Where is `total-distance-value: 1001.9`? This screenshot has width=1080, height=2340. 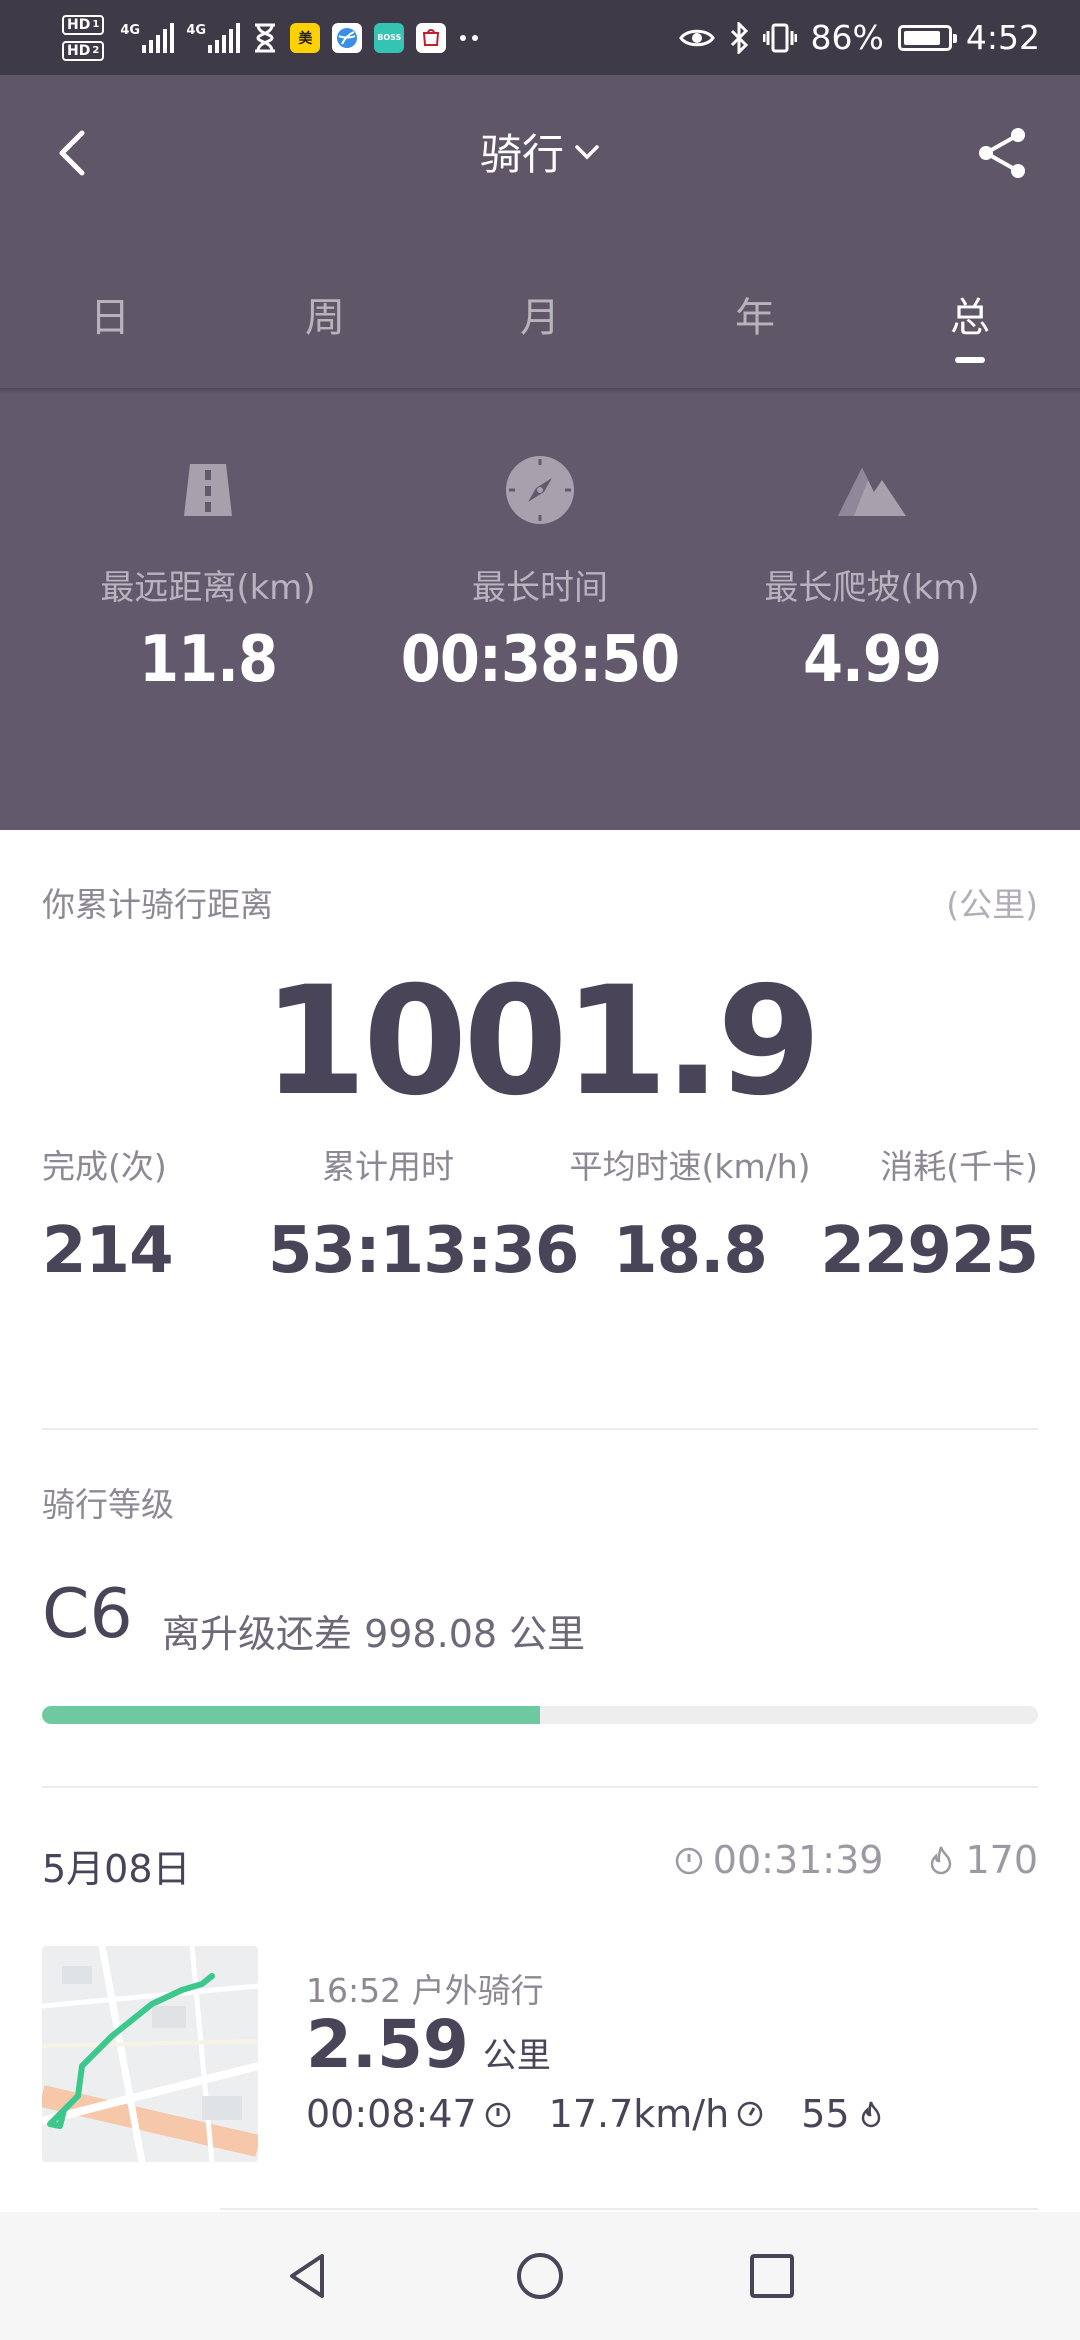 total-distance-value: 1001.9 is located at coordinates (542, 1042).